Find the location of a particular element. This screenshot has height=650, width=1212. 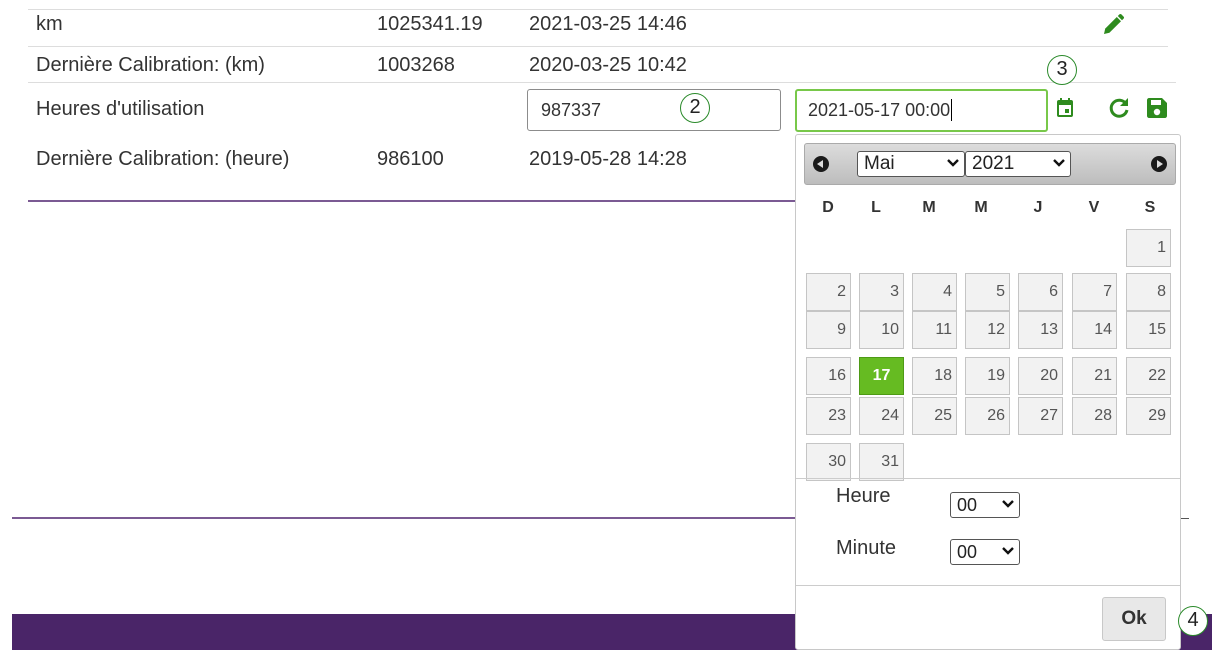

usage-date-value: 2021-05-17 00:00 is located at coordinates (879, 110).